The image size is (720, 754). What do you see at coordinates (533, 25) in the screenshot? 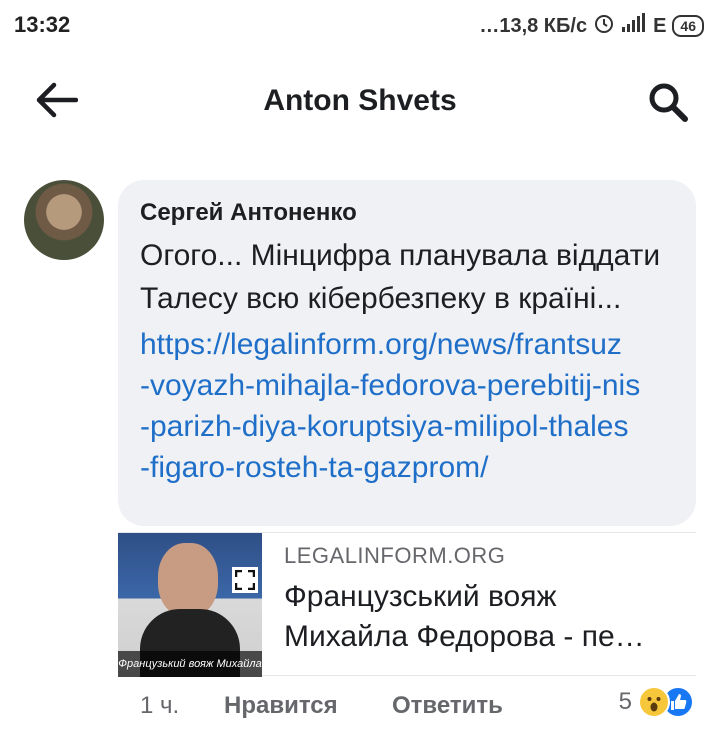
I see `network-speed: …13,8 КБ/с` at bounding box center [533, 25].